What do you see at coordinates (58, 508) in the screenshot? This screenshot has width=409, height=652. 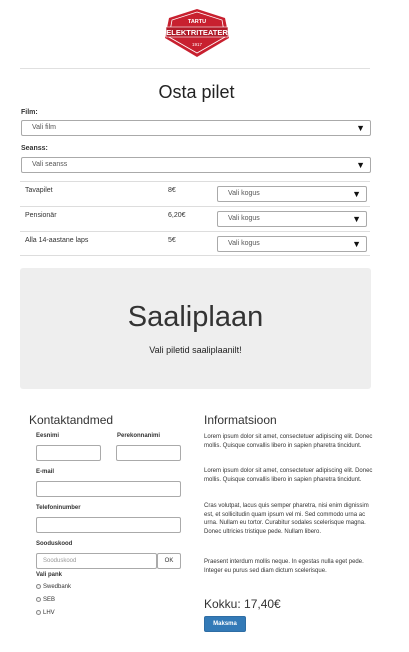 I see `phone-label: Telefoninumber` at bounding box center [58, 508].